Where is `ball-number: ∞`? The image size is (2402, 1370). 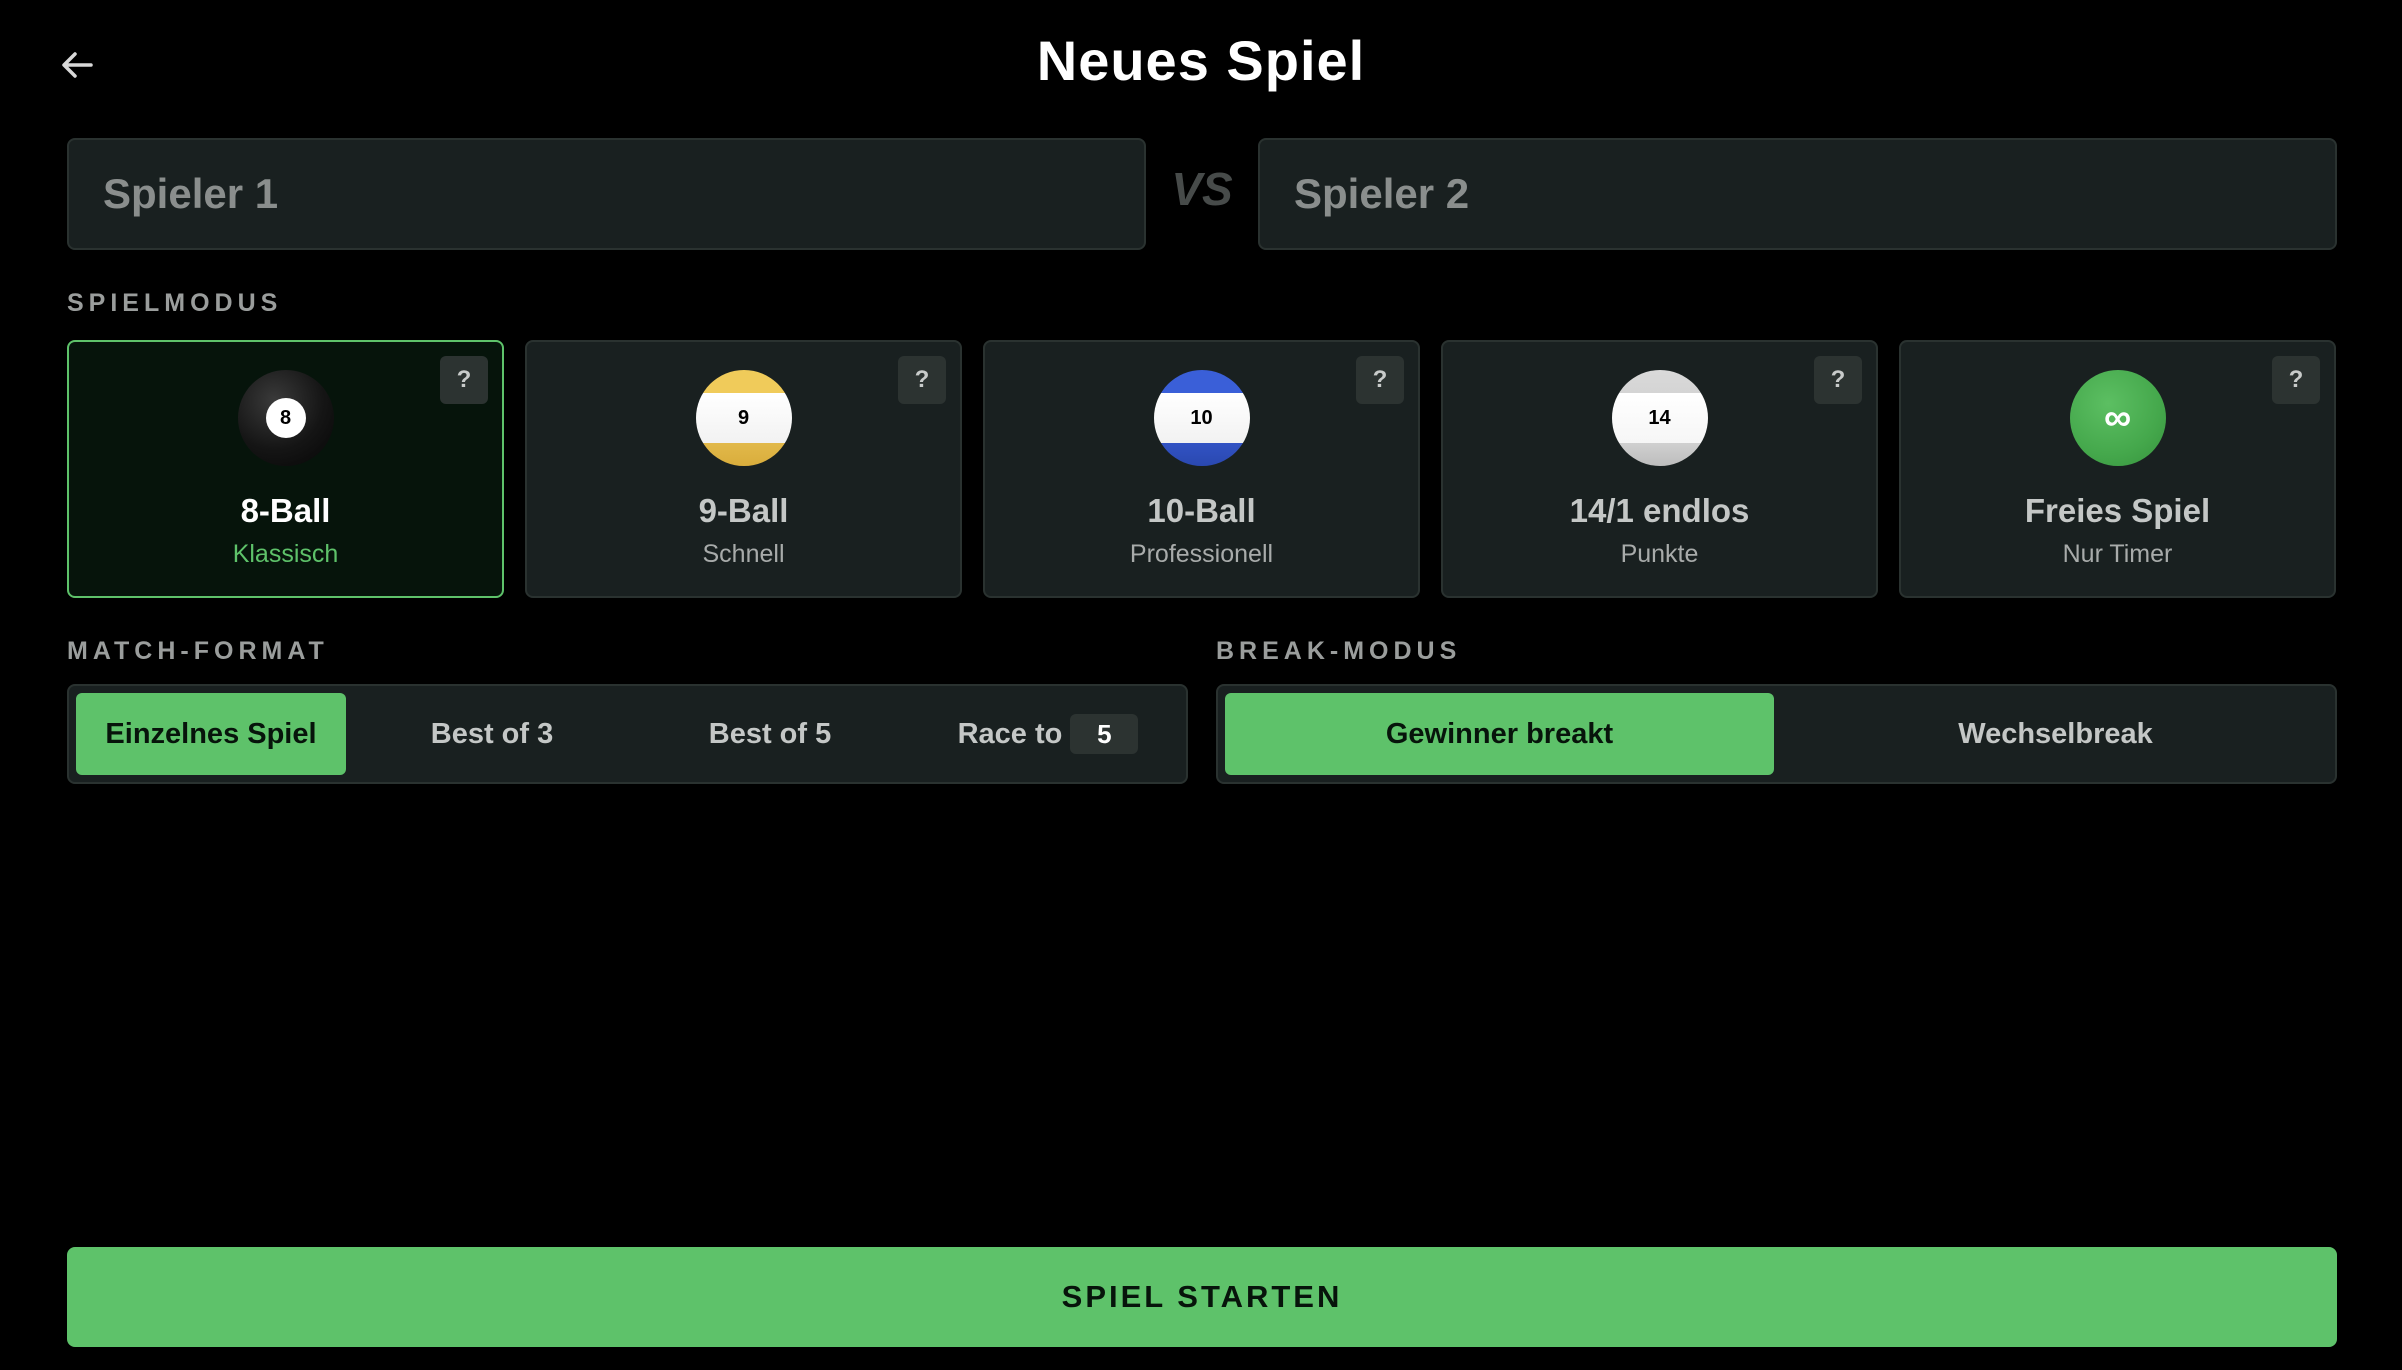
ball-number: ∞ is located at coordinates (2117, 417).